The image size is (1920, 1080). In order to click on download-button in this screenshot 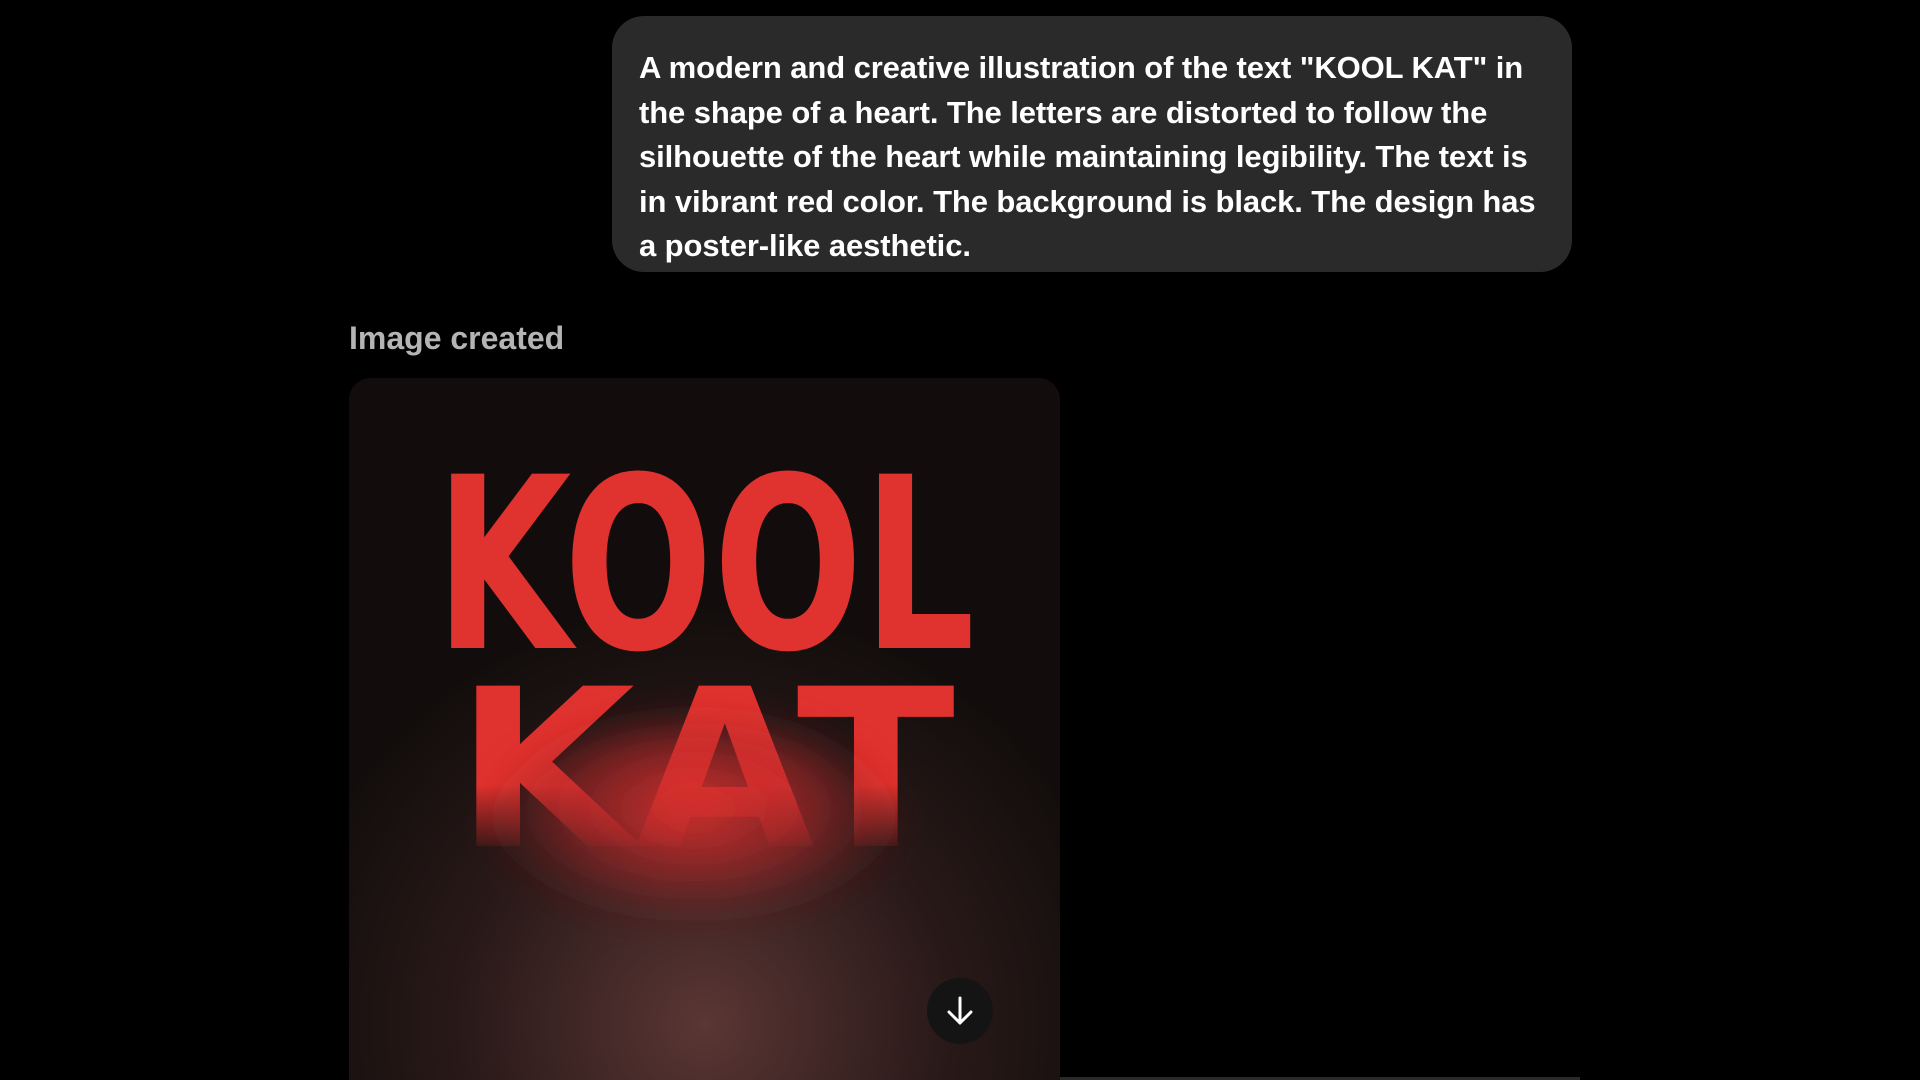, I will do `click(960, 1011)`.